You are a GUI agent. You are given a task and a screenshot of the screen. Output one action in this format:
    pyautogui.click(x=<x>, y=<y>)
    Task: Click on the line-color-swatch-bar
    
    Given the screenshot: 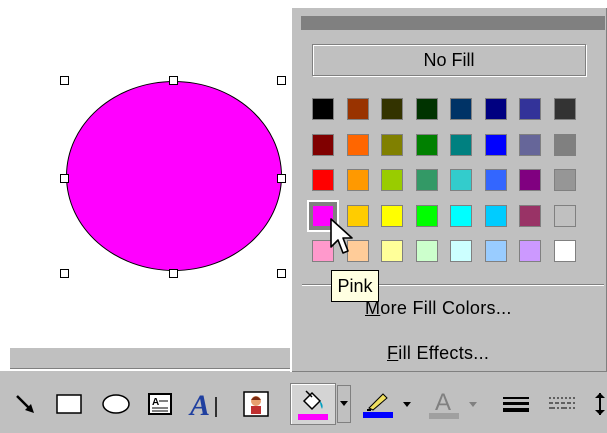 What is the action you would take?
    pyautogui.click(x=378, y=415)
    